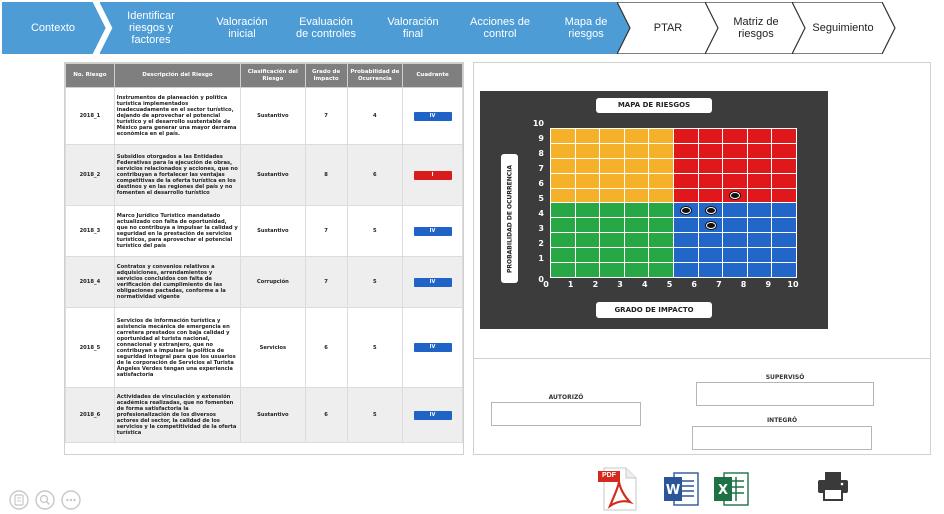 This screenshot has width=944, height=514. Describe the element at coordinates (609, 475) in the screenshot. I see `pdf-label: PDF` at that location.